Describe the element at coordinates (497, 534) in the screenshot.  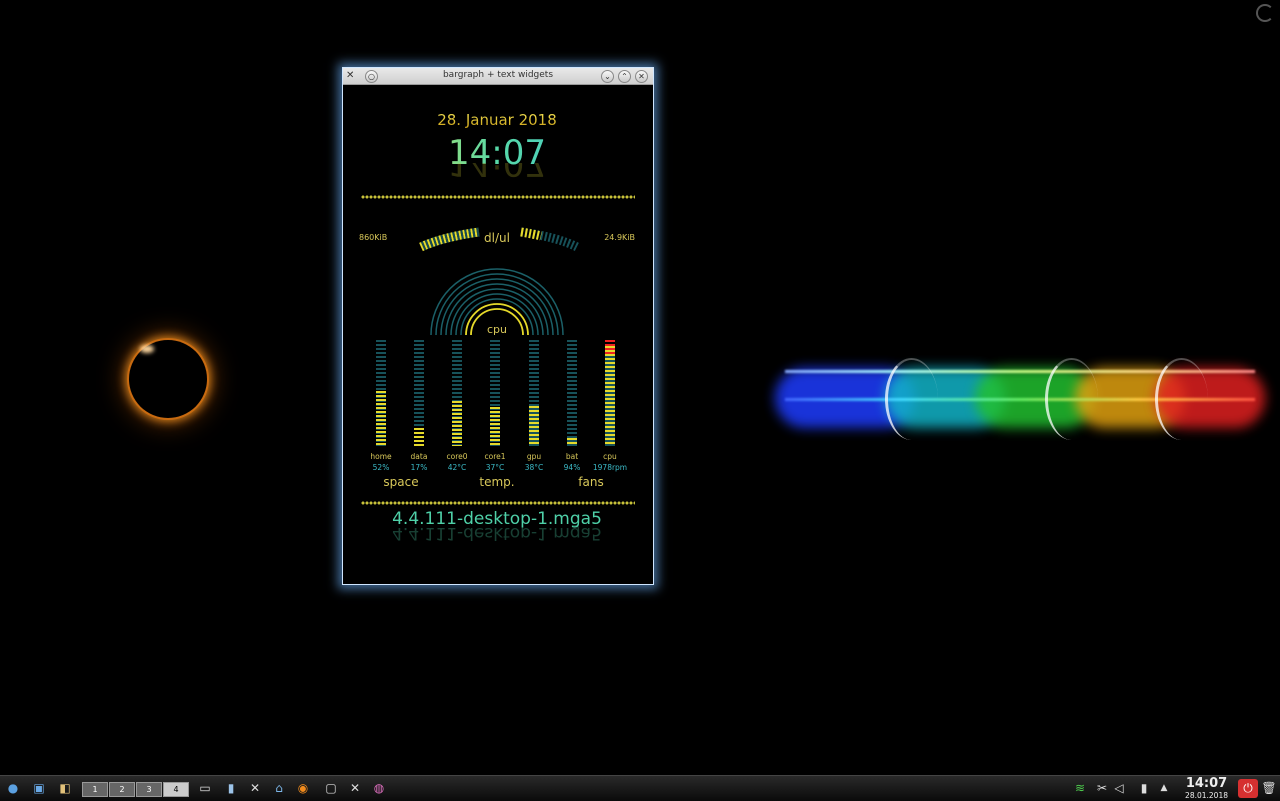
I see `kernel-version-reflection: 4.4.111-desktop-1.mga5` at that location.